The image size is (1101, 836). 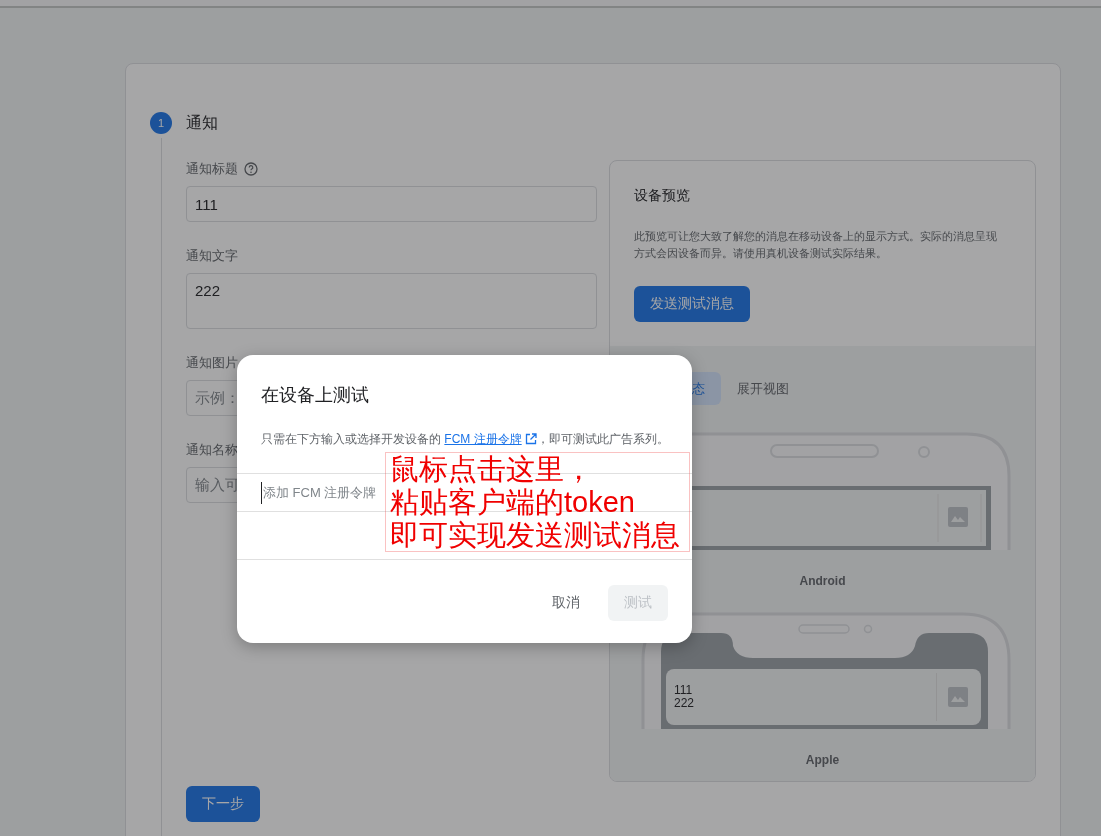 What do you see at coordinates (202, 122) in the screenshot?
I see `step-title: 通知` at bounding box center [202, 122].